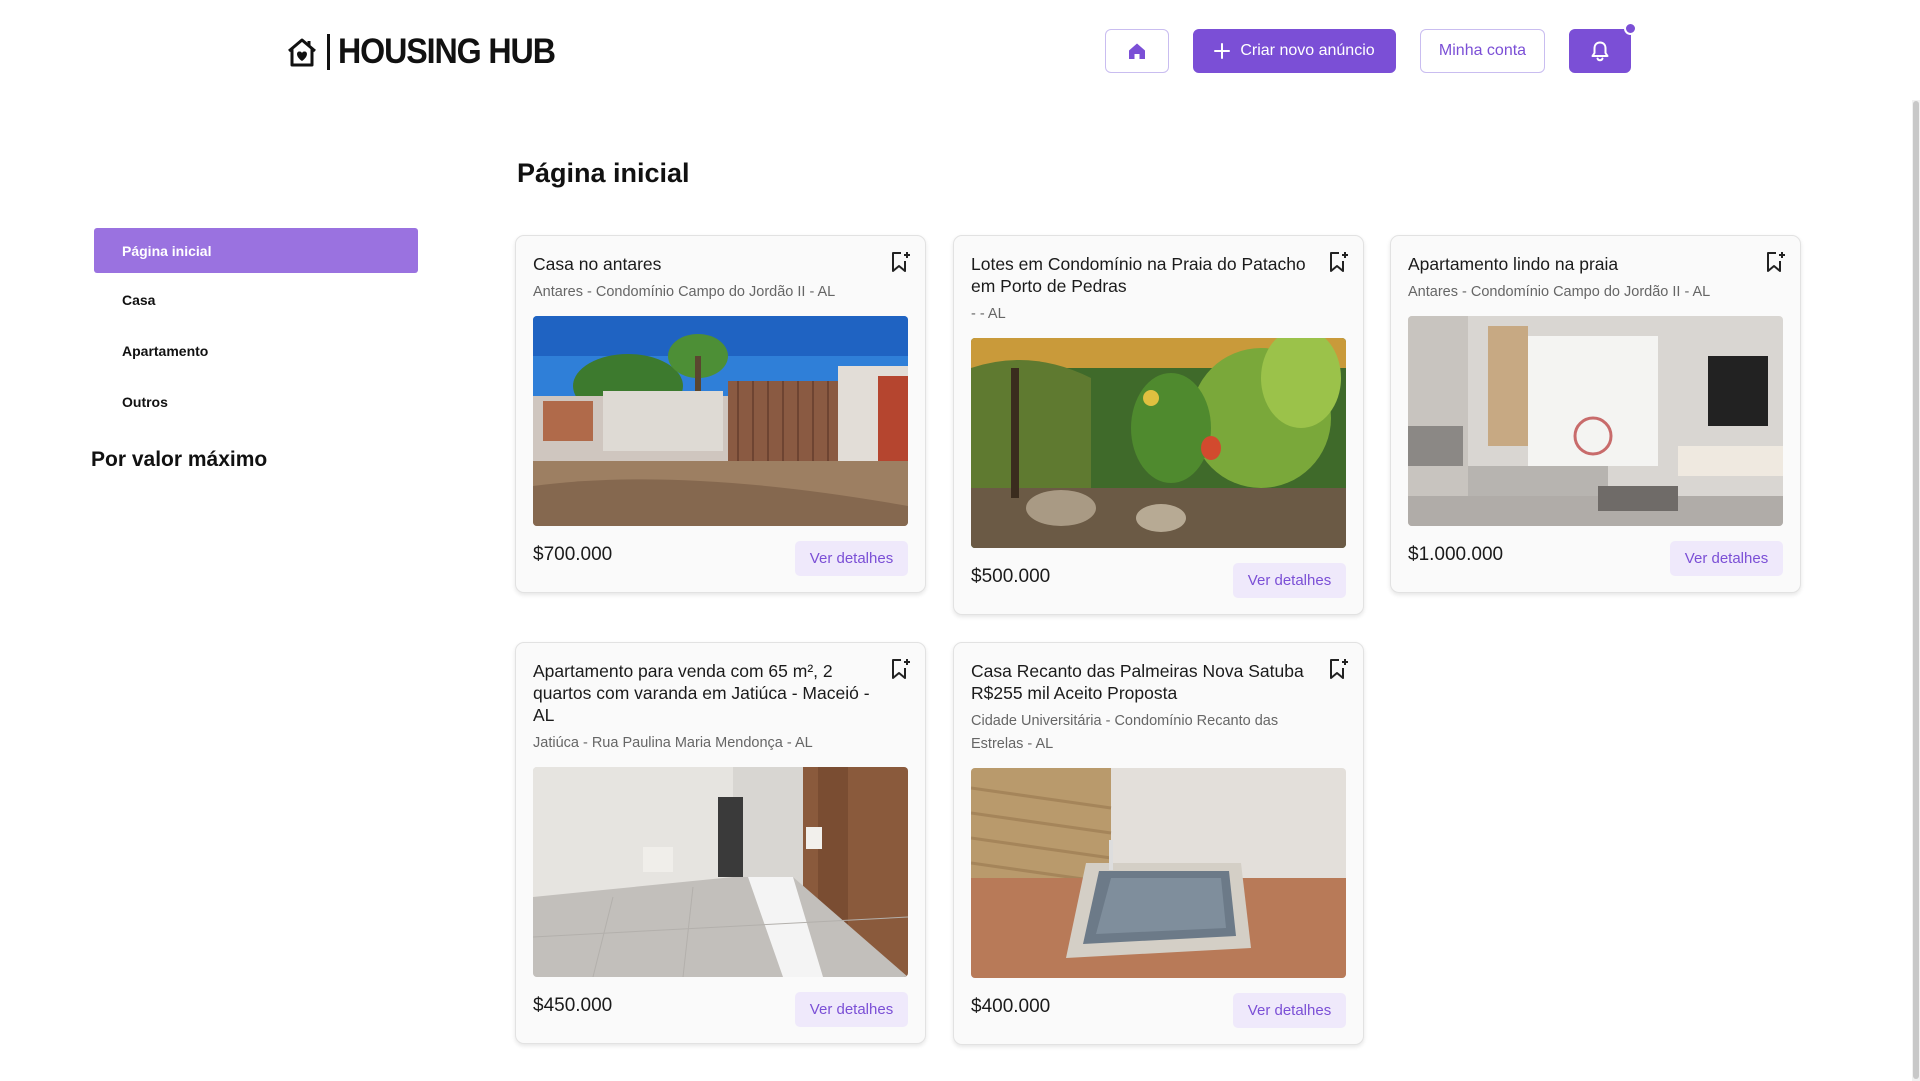 The width and height of the screenshot is (1920, 1081). What do you see at coordinates (1222, 51) in the screenshot?
I see `plus-icon` at bounding box center [1222, 51].